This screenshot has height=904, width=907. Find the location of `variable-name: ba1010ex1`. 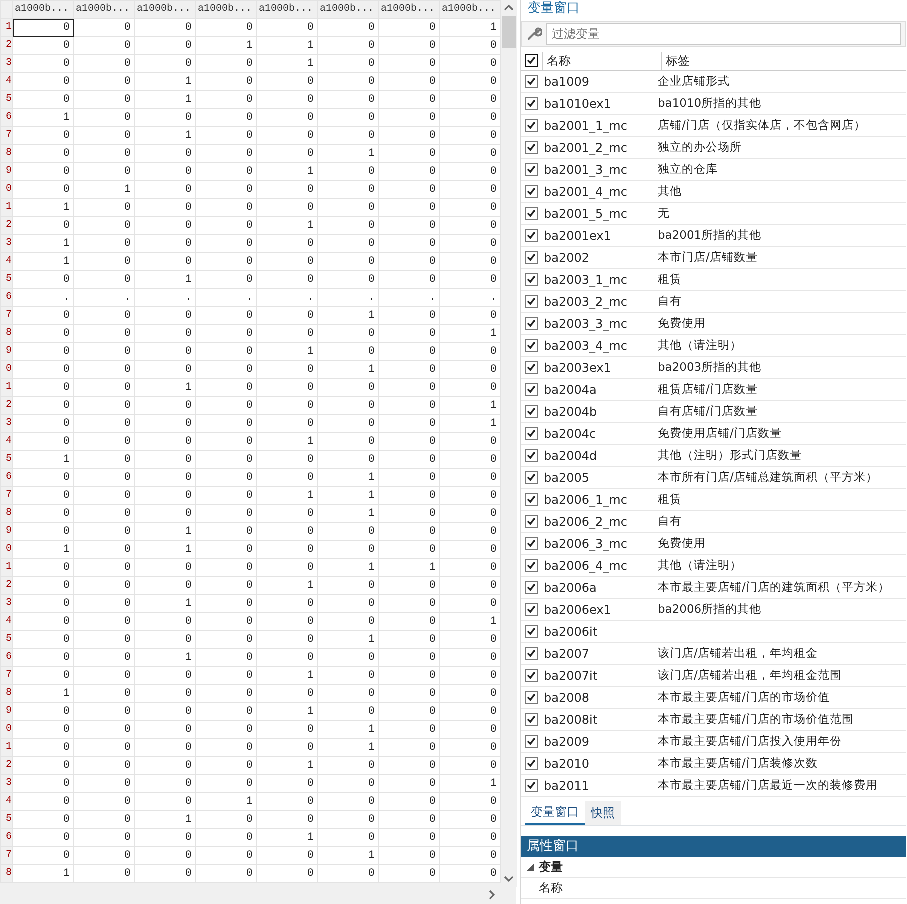

variable-name: ba1010ex1 is located at coordinates (598, 103).